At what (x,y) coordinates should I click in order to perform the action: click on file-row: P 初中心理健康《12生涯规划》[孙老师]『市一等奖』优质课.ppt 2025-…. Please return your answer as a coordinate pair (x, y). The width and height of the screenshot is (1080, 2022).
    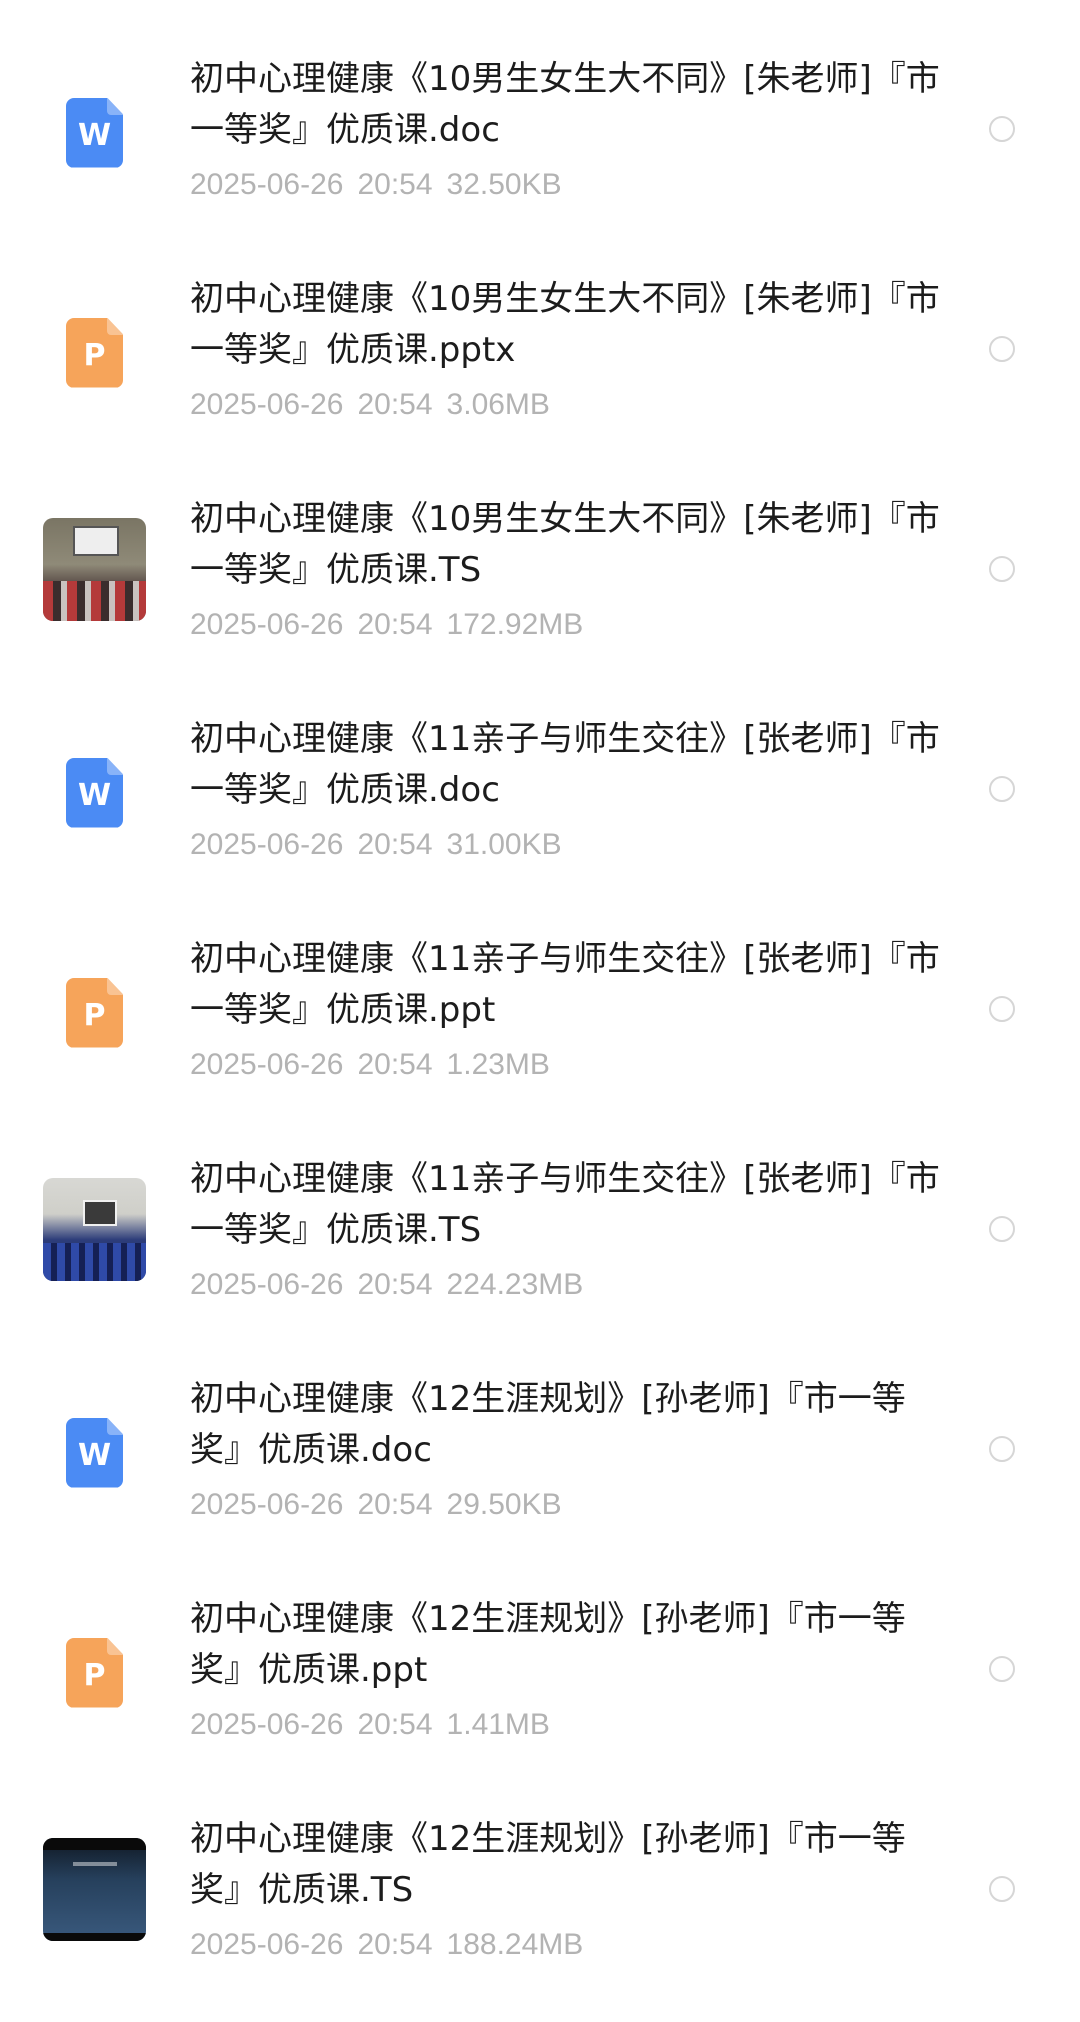
    Looking at the image, I should click on (540, 1690).